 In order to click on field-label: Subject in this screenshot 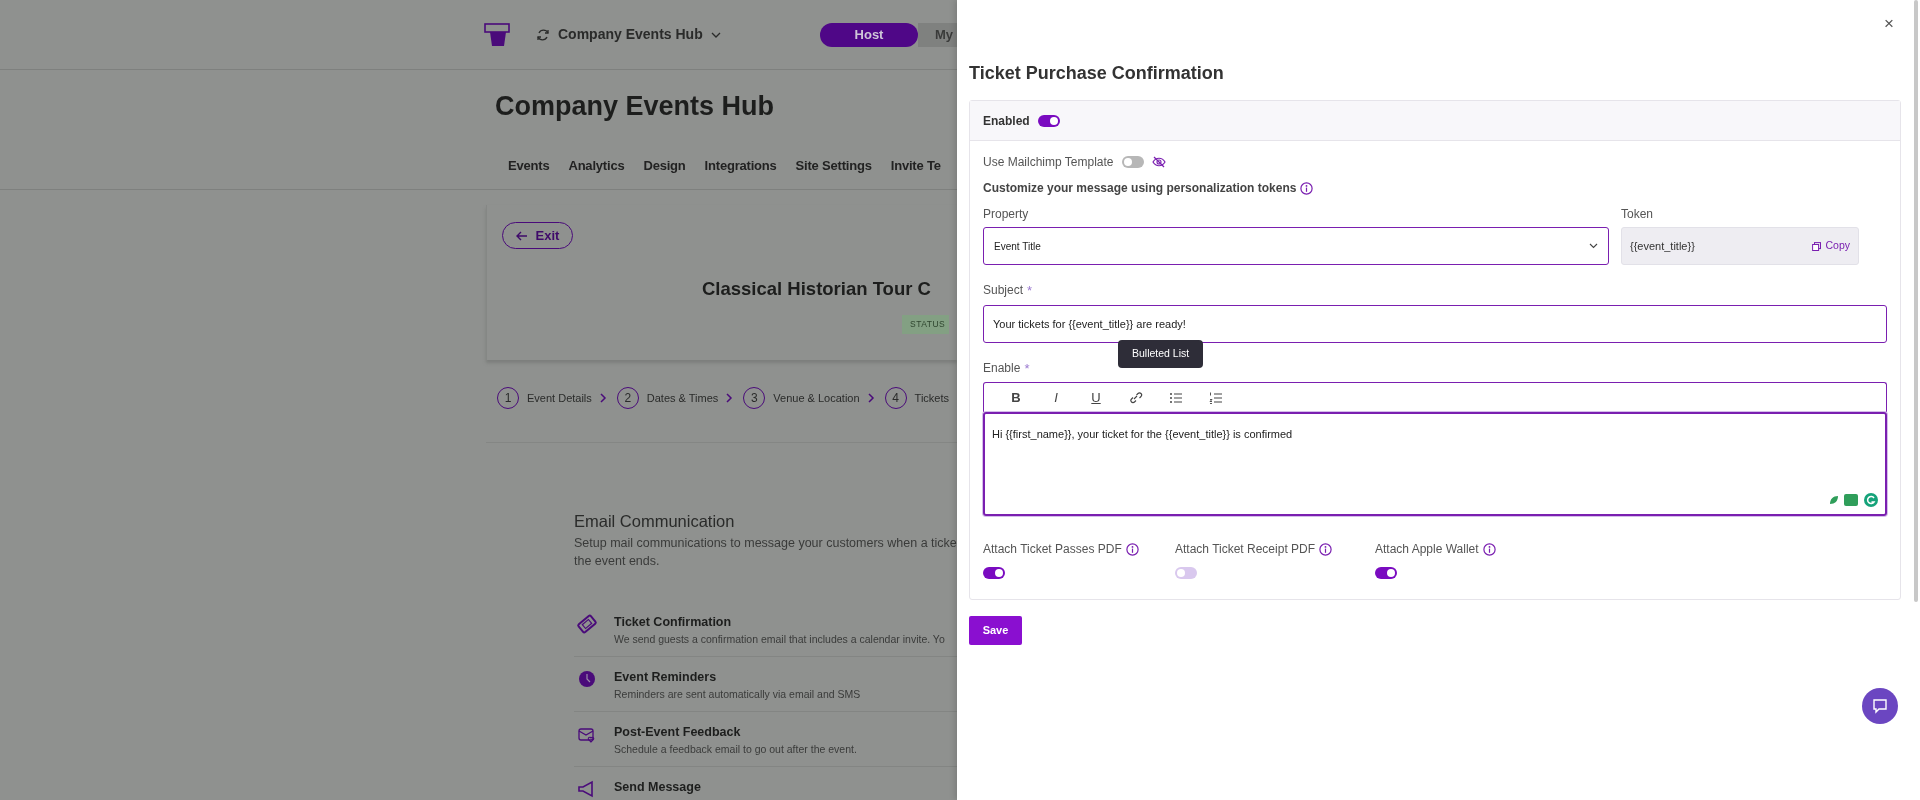, I will do `click(1003, 290)`.